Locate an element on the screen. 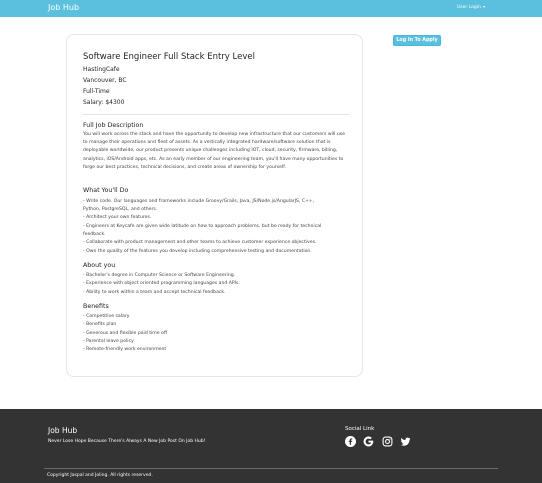 The image size is (542, 483). list-item: - Architect your own features. is located at coordinates (117, 217).